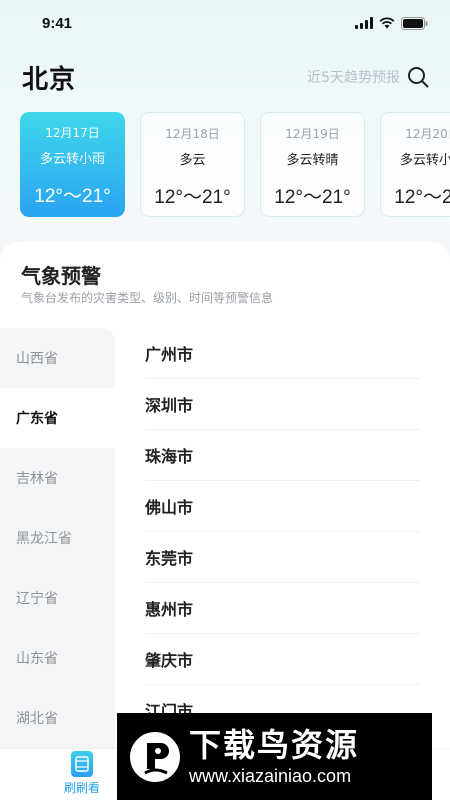  I want to click on forecast-date: 12月17日, so click(72, 133).